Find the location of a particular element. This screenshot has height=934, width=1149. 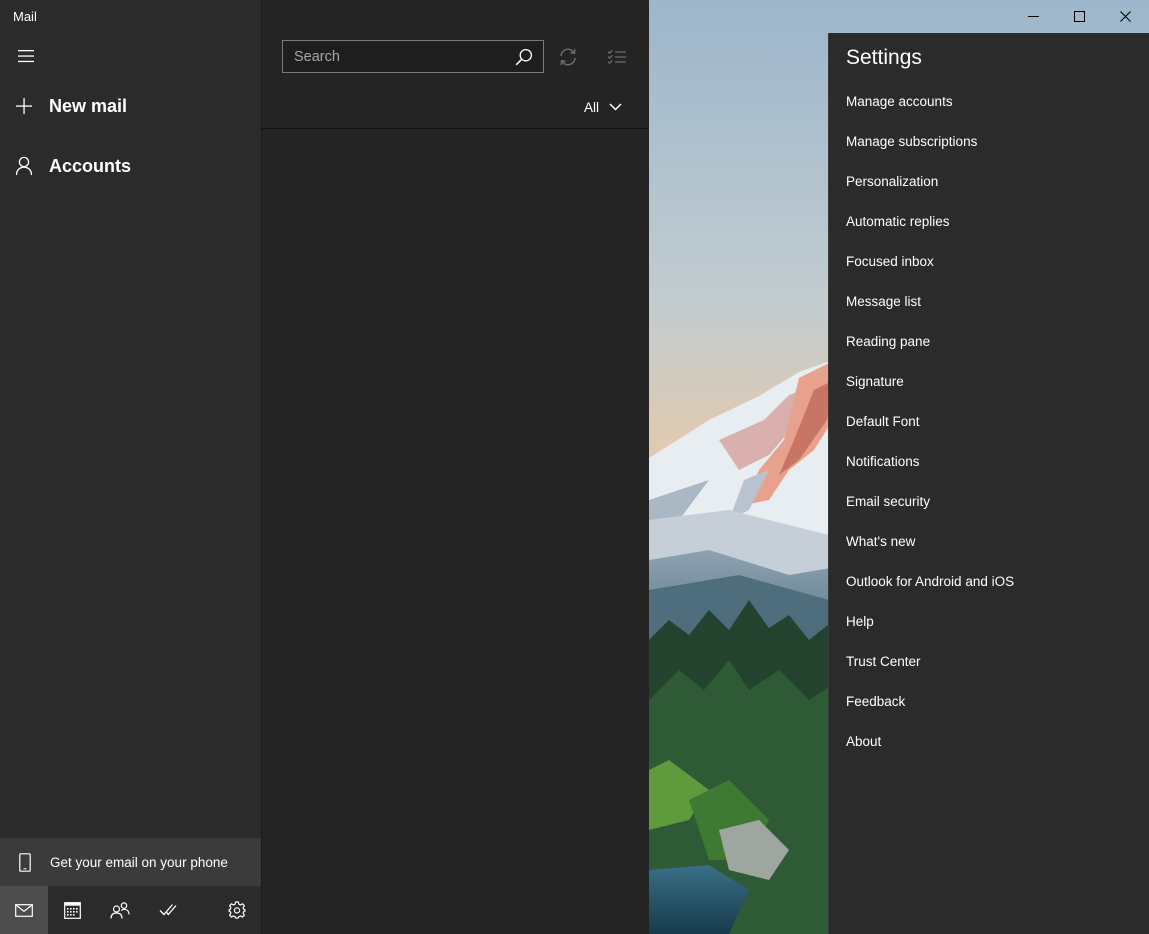

settings-item-message-list: Message list is located at coordinates (989, 301).